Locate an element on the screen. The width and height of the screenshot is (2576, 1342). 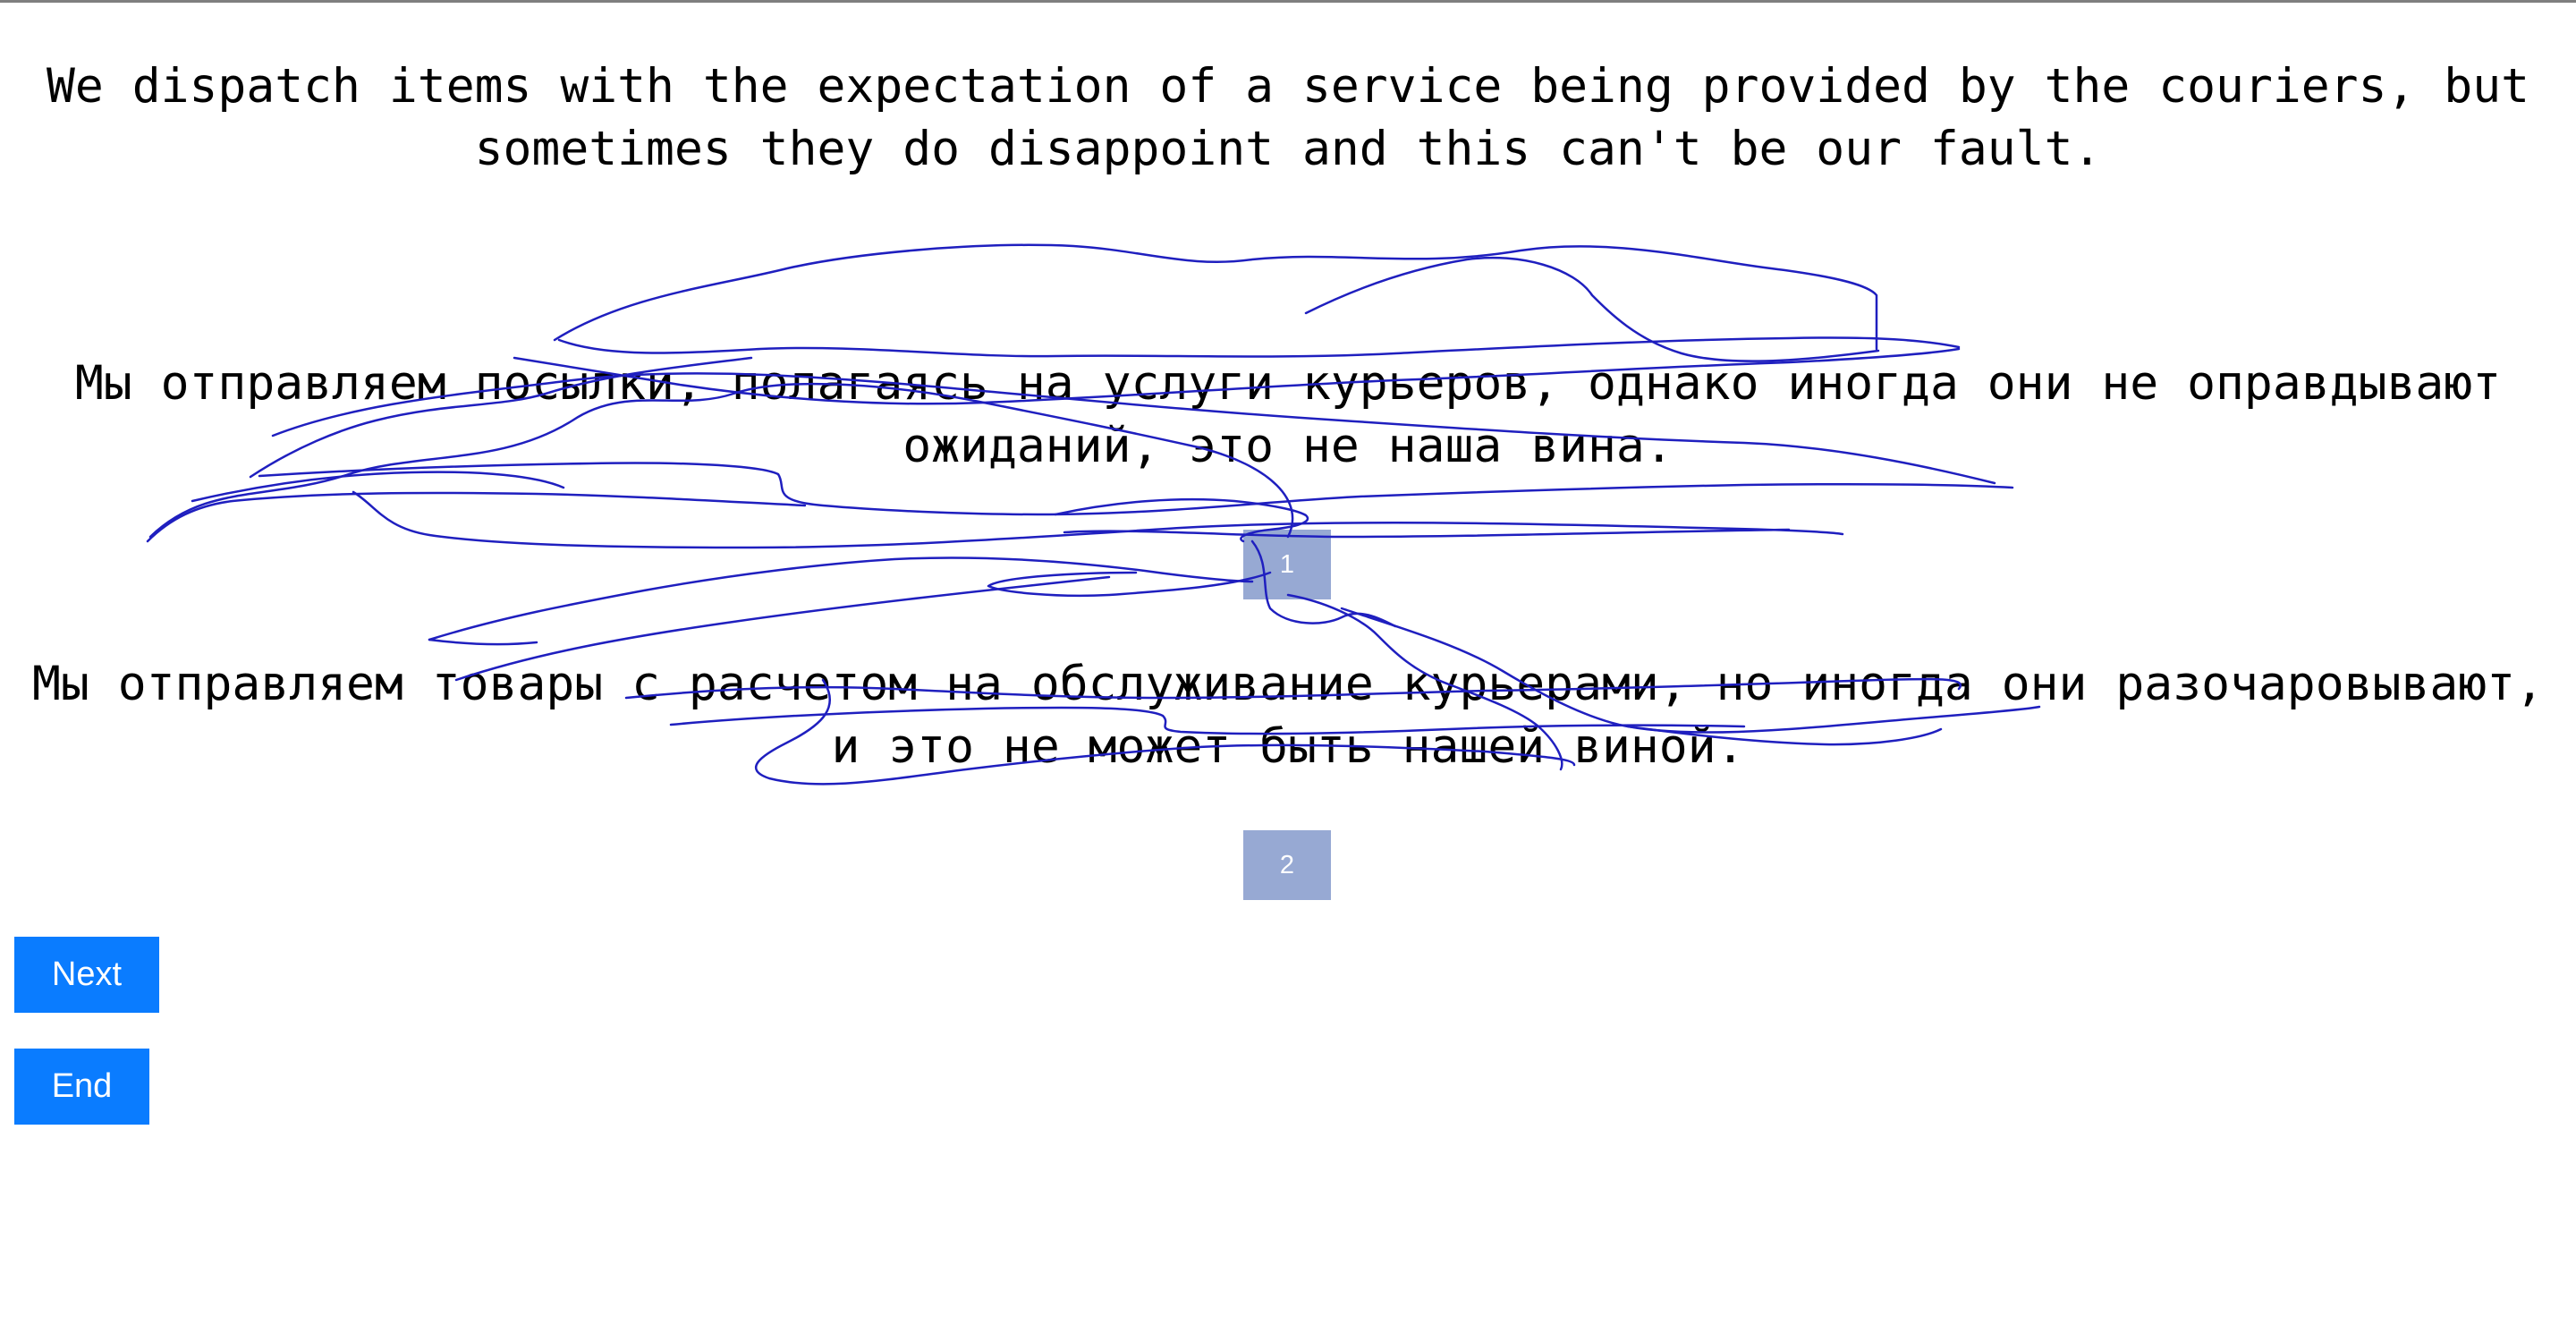
top-border is located at coordinates (1288, 2).